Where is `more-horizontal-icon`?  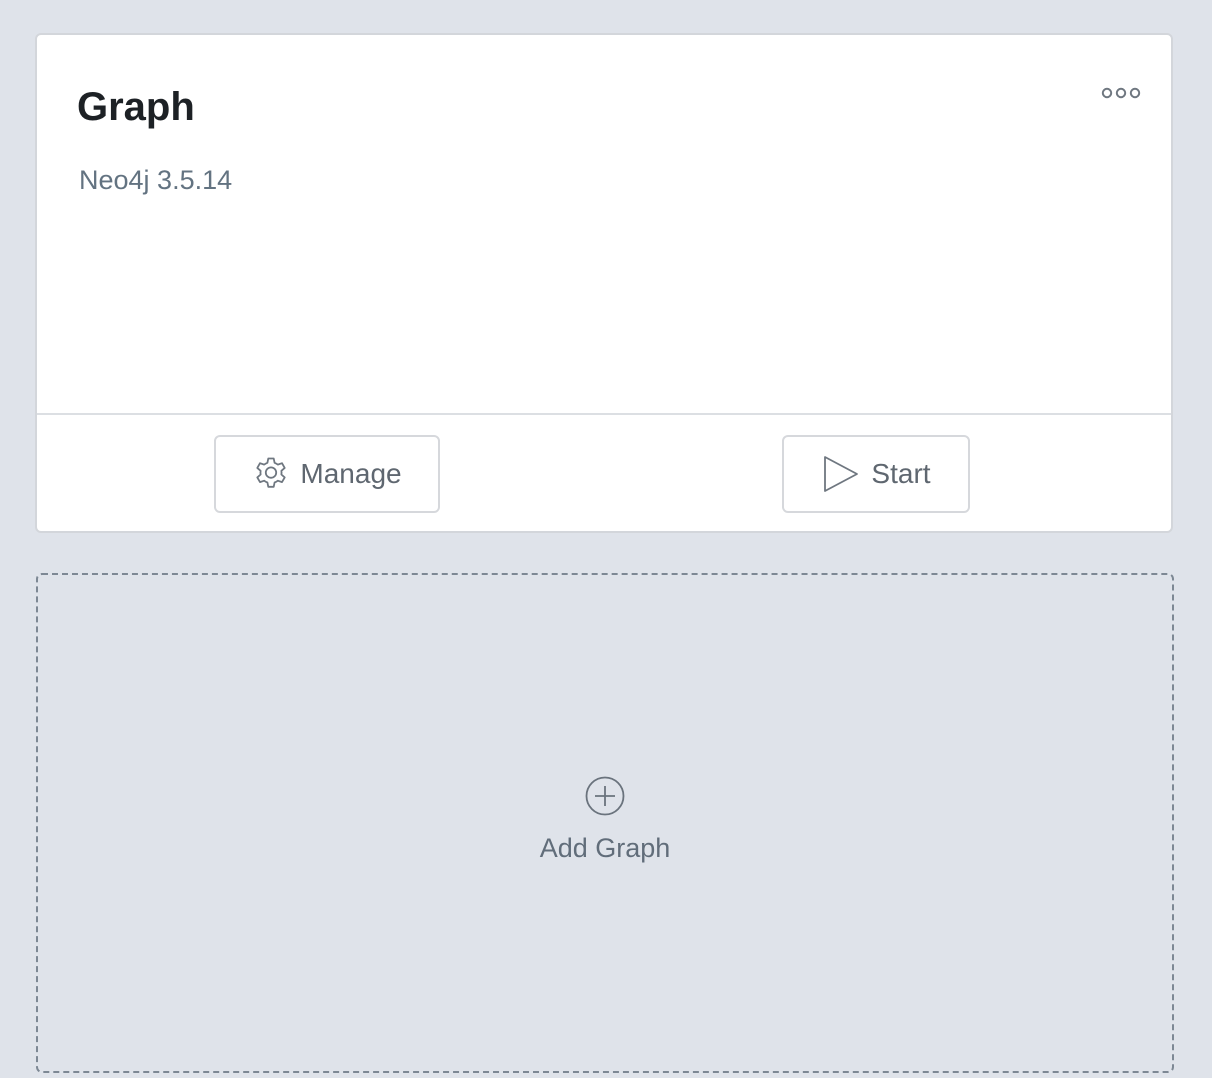 more-horizontal-icon is located at coordinates (1121, 93).